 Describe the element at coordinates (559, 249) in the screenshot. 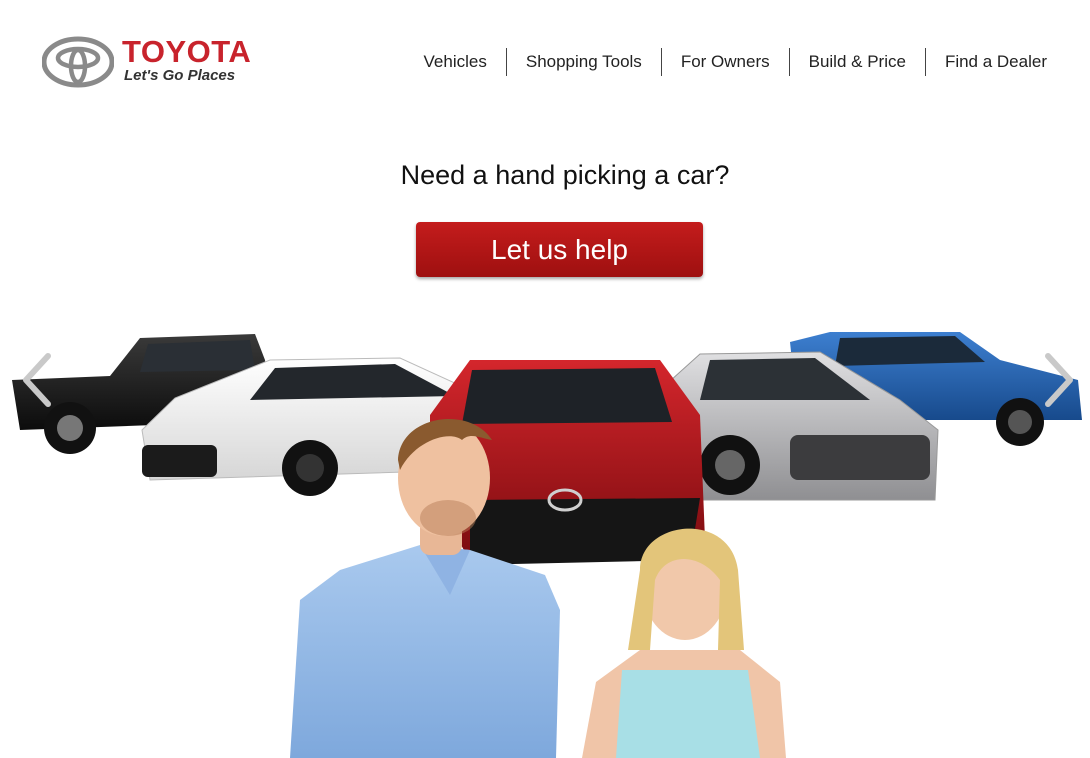

I see `let-us-help-button: Let us help` at that location.